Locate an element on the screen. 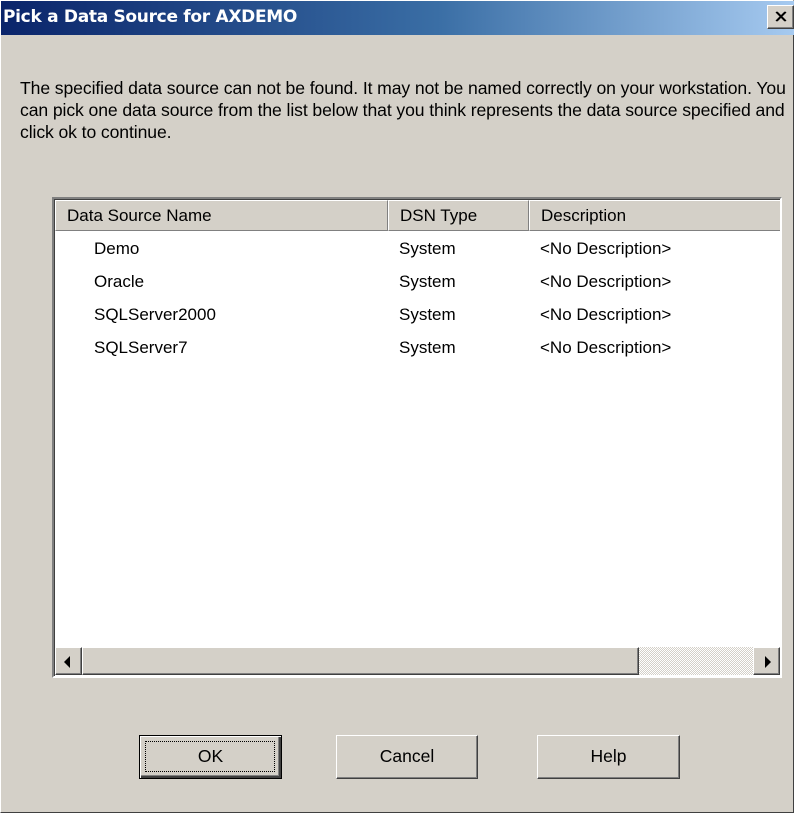  horizontal-scrollbar is located at coordinates (417, 661).